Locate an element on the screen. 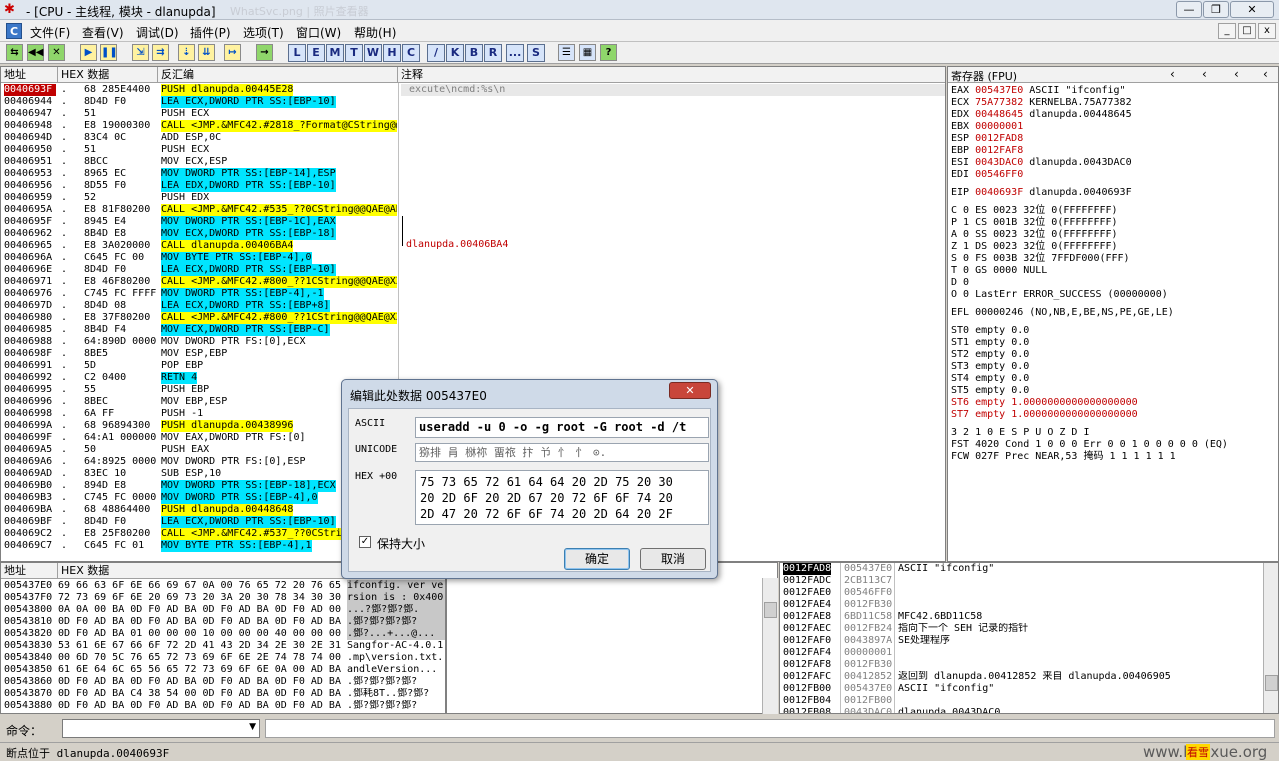 The height and width of the screenshot is (761, 1279). stack-row: 0012FAF4 00000001 is located at coordinates (1021, 653).